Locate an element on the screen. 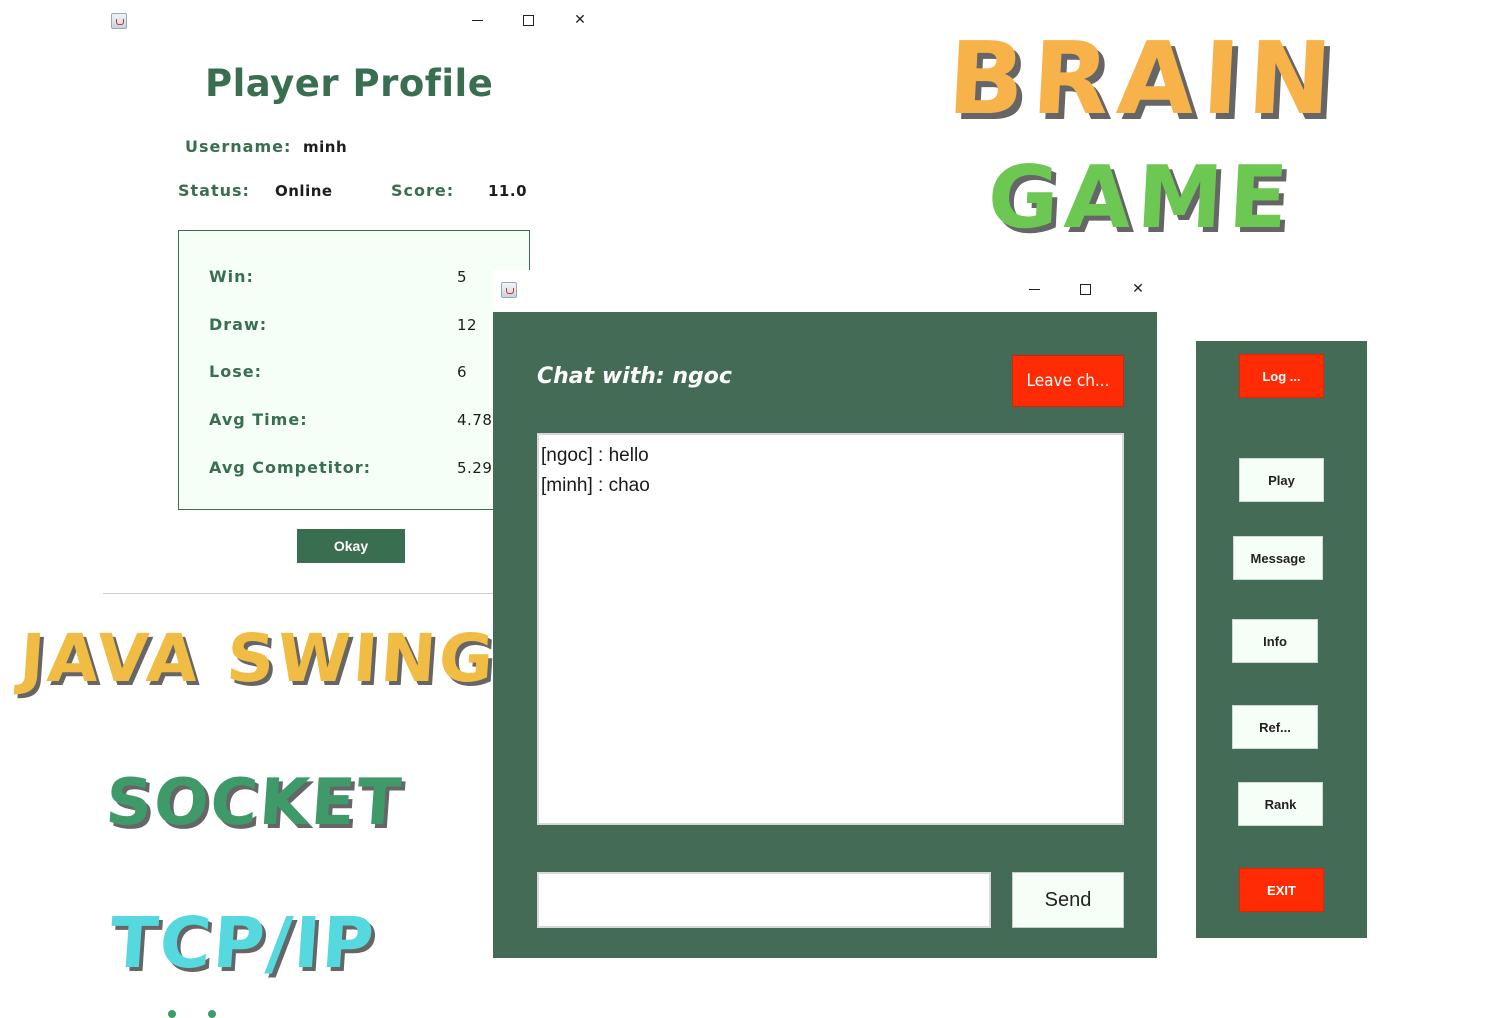 This screenshot has width=1504, height=1018. status-label: Status: is located at coordinates (214, 190).